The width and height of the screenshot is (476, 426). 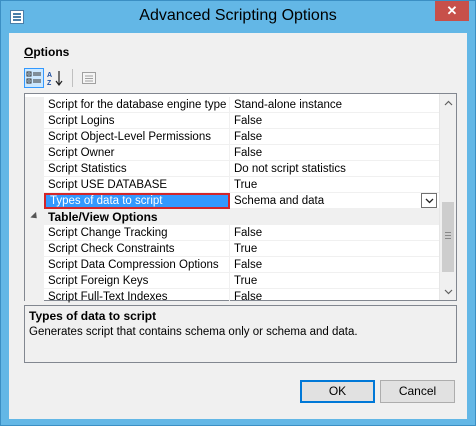 I want to click on property-name: Script Data Compression Options, so click(x=137, y=265).